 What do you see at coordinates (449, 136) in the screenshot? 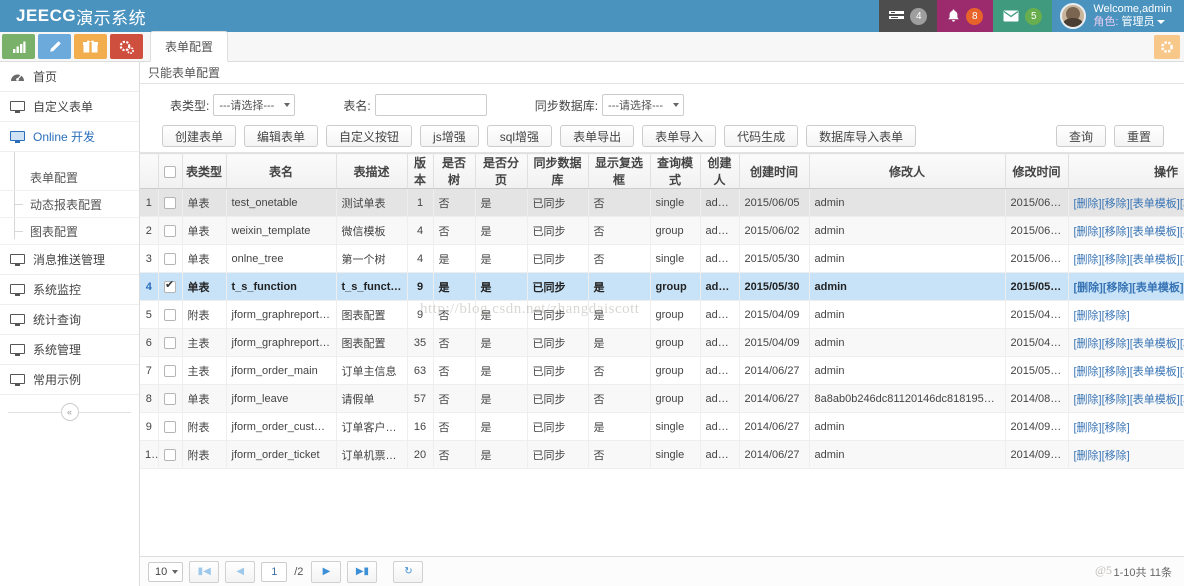
I see `js-enhance-button: js增强` at bounding box center [449, 136].